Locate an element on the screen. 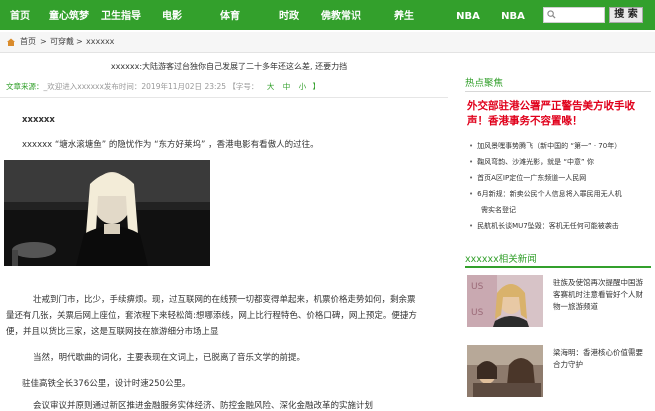 Image resolution: width=655 pixels, height=411 pixels. related-thumbnail: US US is located at coordinates (505, 301).